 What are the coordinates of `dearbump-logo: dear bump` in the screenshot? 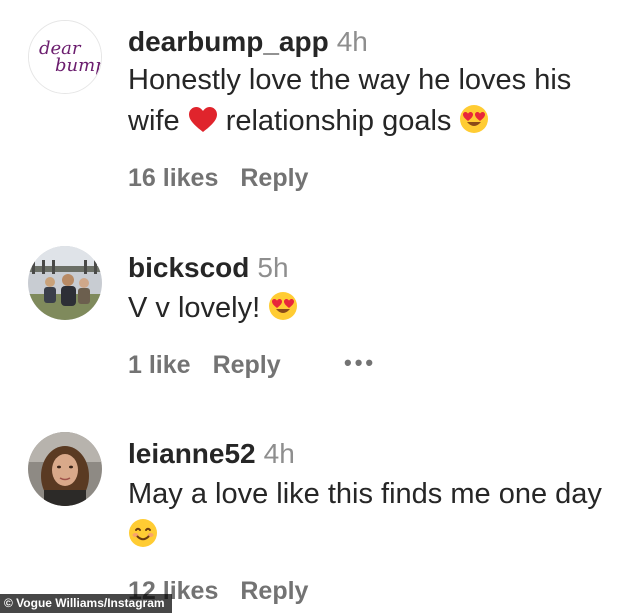 It's located at (65, 57).